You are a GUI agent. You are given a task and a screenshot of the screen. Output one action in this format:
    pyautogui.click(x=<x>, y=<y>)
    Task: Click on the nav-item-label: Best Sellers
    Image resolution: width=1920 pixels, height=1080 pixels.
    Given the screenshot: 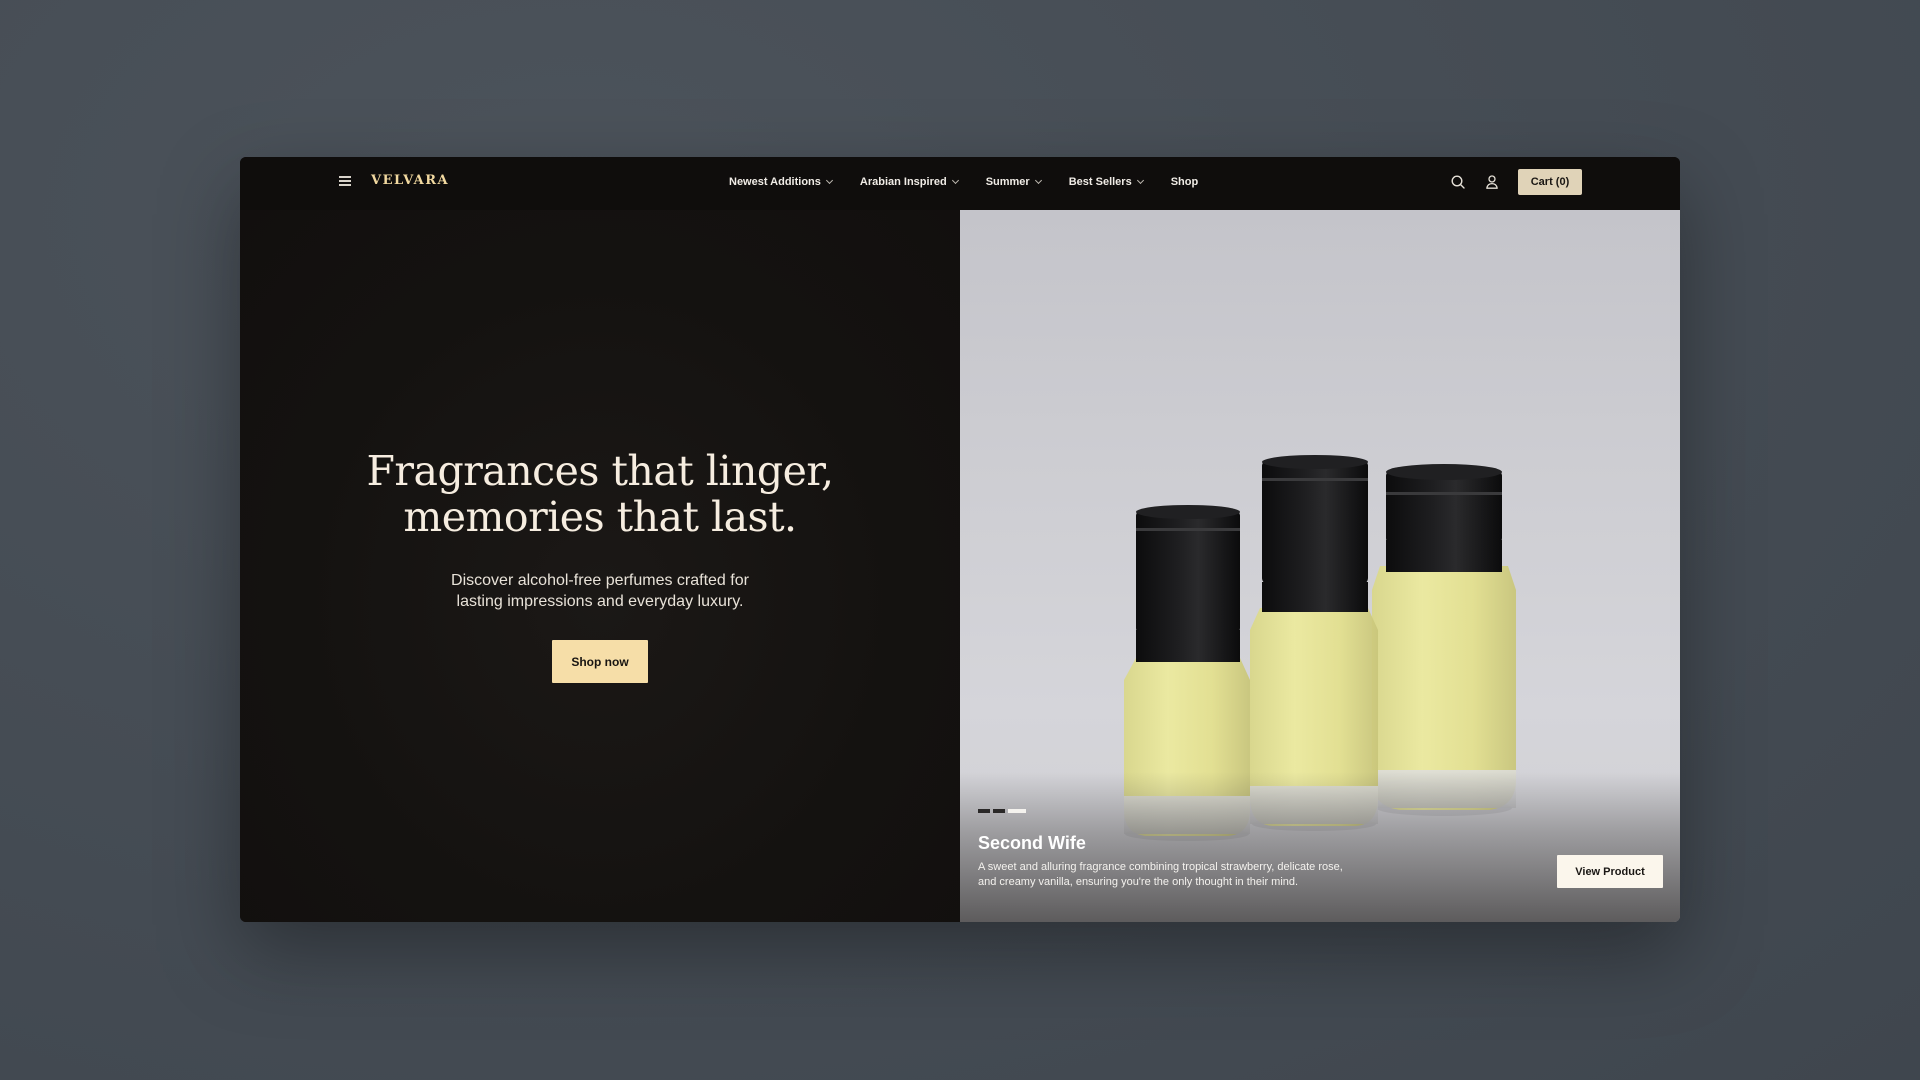 What is the action you would take?
    pyautogui.click(x=1100, y=182)
    